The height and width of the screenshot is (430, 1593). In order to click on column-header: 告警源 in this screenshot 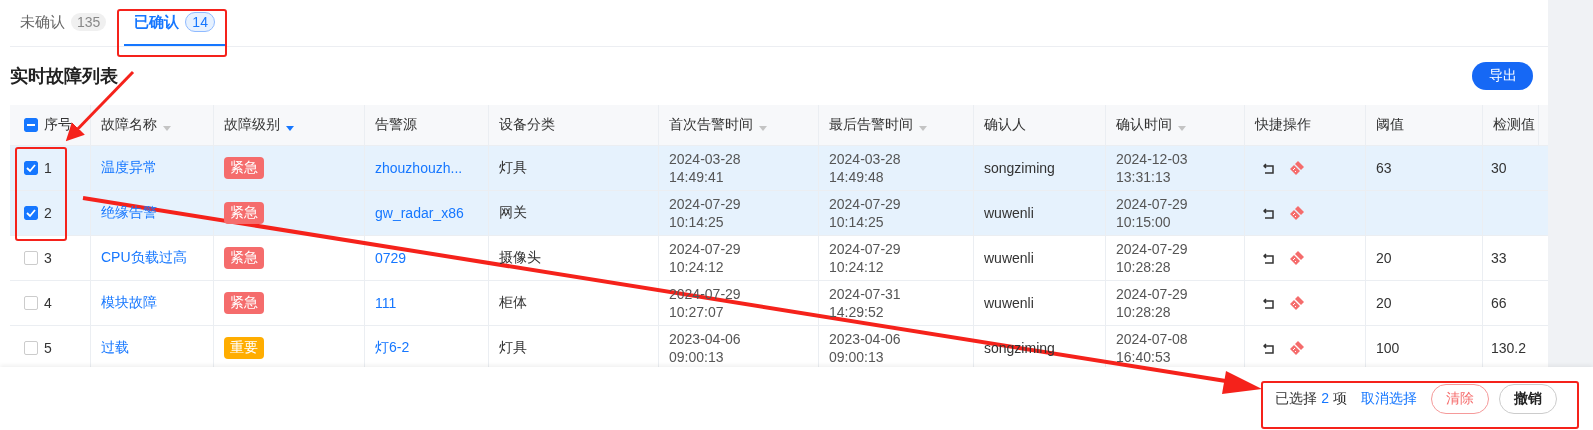, I will do `click(396, 125)`.